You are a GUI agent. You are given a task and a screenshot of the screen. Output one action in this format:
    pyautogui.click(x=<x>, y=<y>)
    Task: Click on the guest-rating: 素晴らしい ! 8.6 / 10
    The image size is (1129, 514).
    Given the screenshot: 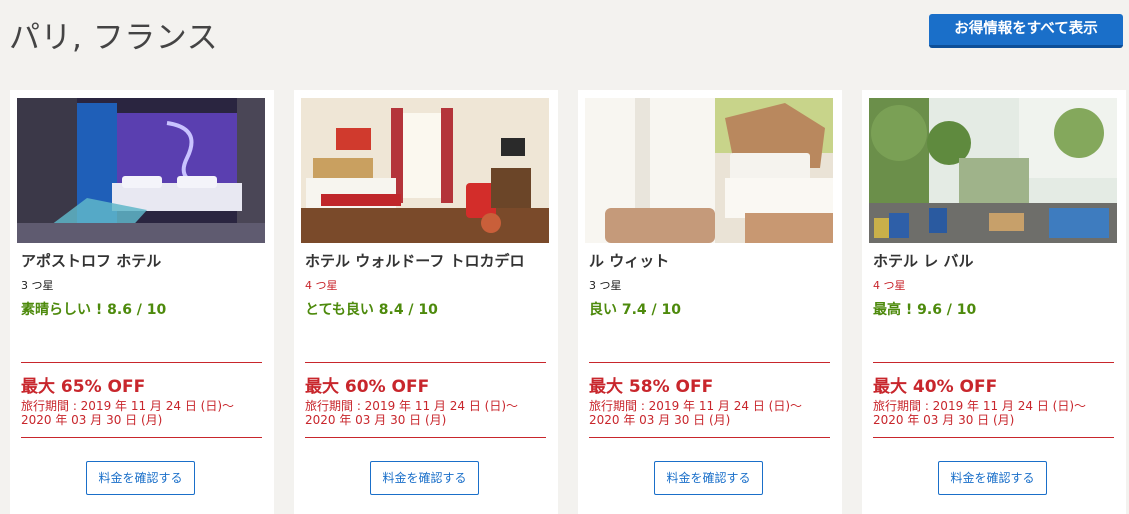 What is the action you would take?
    pyautogui.click(x=94, y=310)
    